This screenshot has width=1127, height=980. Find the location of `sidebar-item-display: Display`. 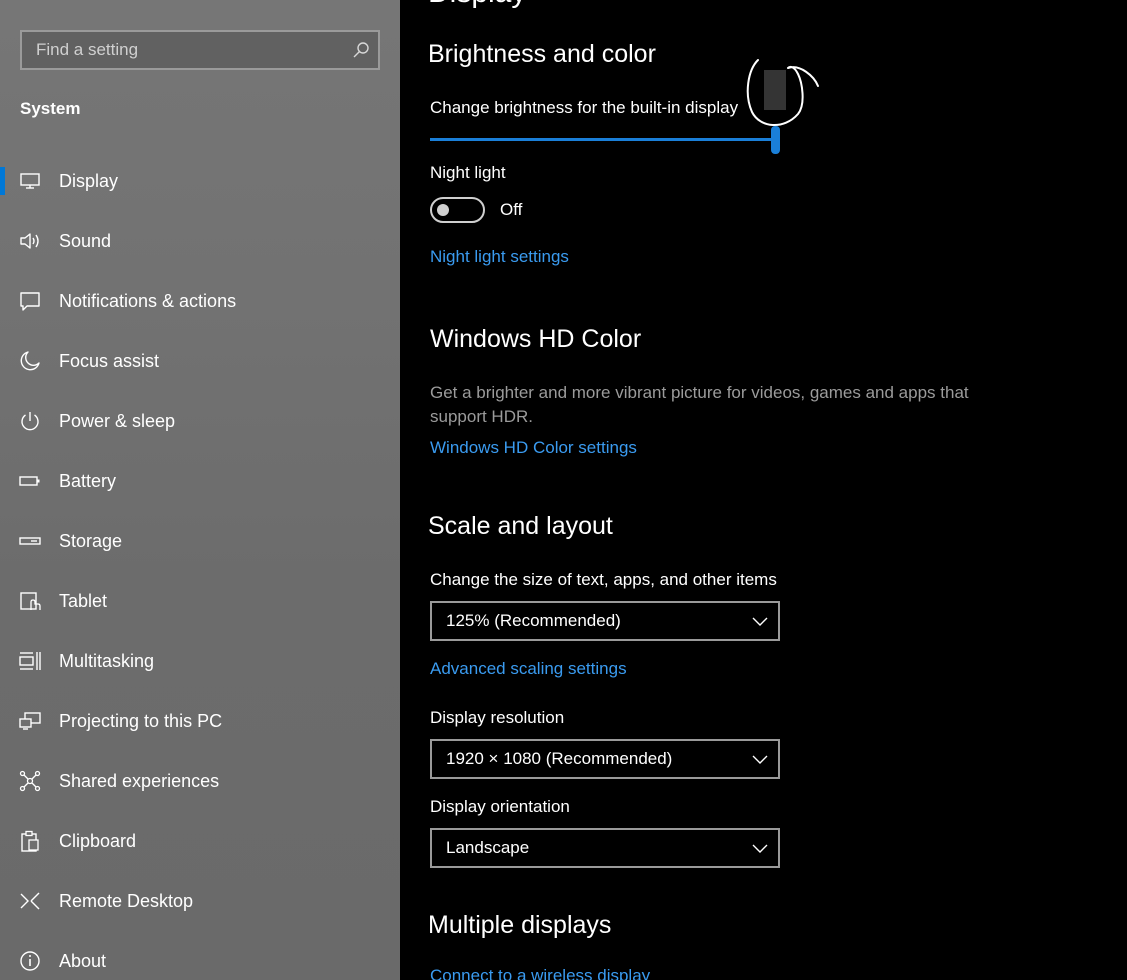

sidebar-item-display: Display is located at coordinates (200, 181).